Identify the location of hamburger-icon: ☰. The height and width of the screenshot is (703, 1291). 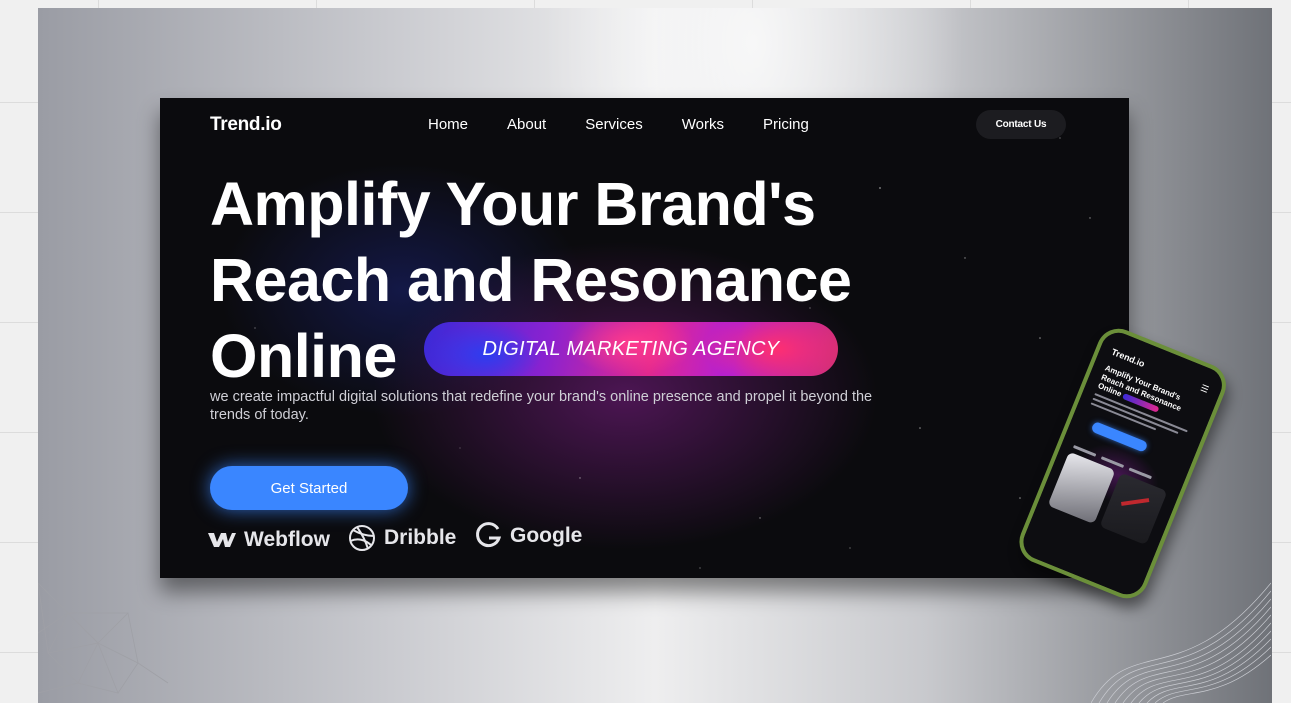
(1204, 388).